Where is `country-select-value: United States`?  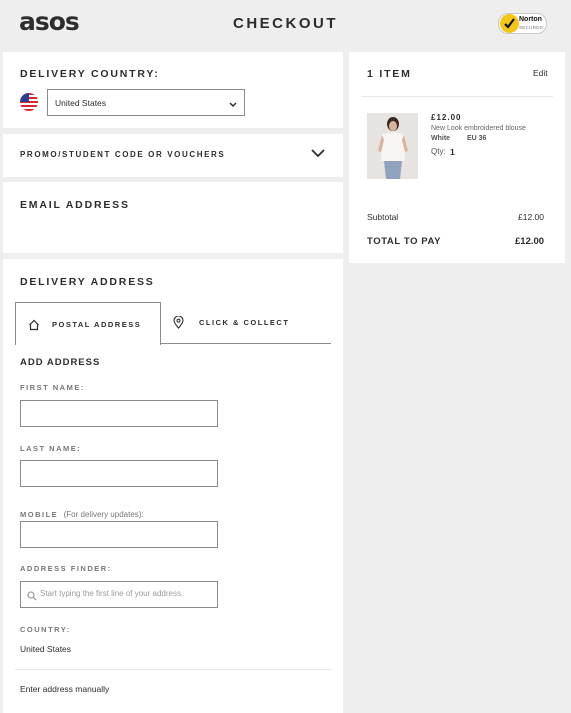
country-select-value: United States is located at coordinates (81, 103).